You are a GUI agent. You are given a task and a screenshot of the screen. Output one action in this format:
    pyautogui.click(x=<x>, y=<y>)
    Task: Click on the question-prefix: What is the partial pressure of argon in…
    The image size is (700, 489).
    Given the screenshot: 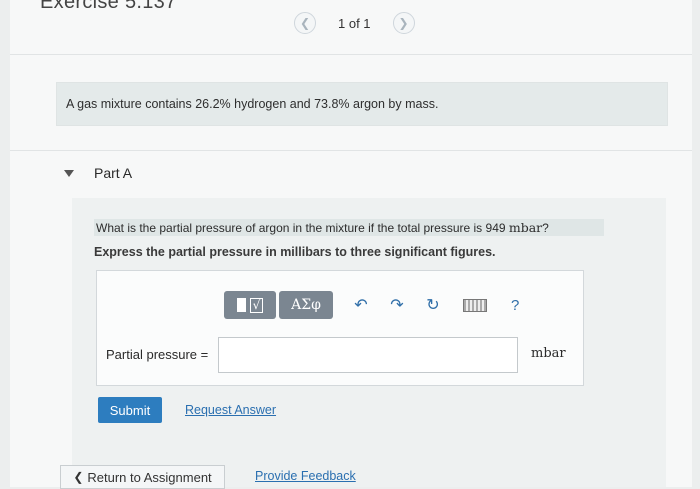 What is the action you would take?
    pyautogui.click(x=302, y=228)
    